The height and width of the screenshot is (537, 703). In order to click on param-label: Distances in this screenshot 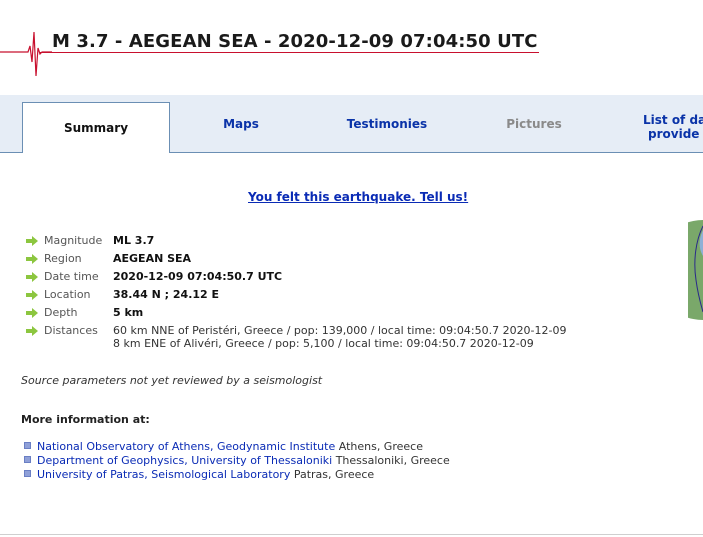, I will do `click(71, 330)`.